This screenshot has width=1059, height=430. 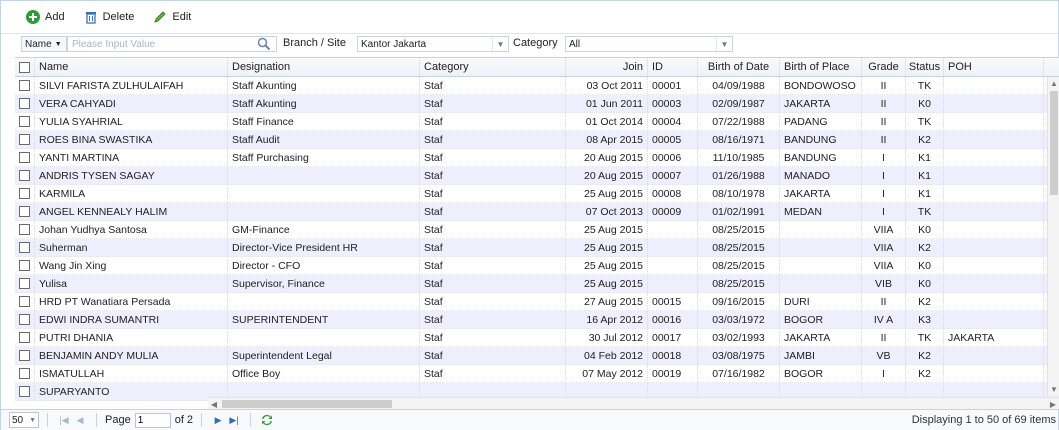 I want to click on add-button: Add, so click(x=45, y=17).